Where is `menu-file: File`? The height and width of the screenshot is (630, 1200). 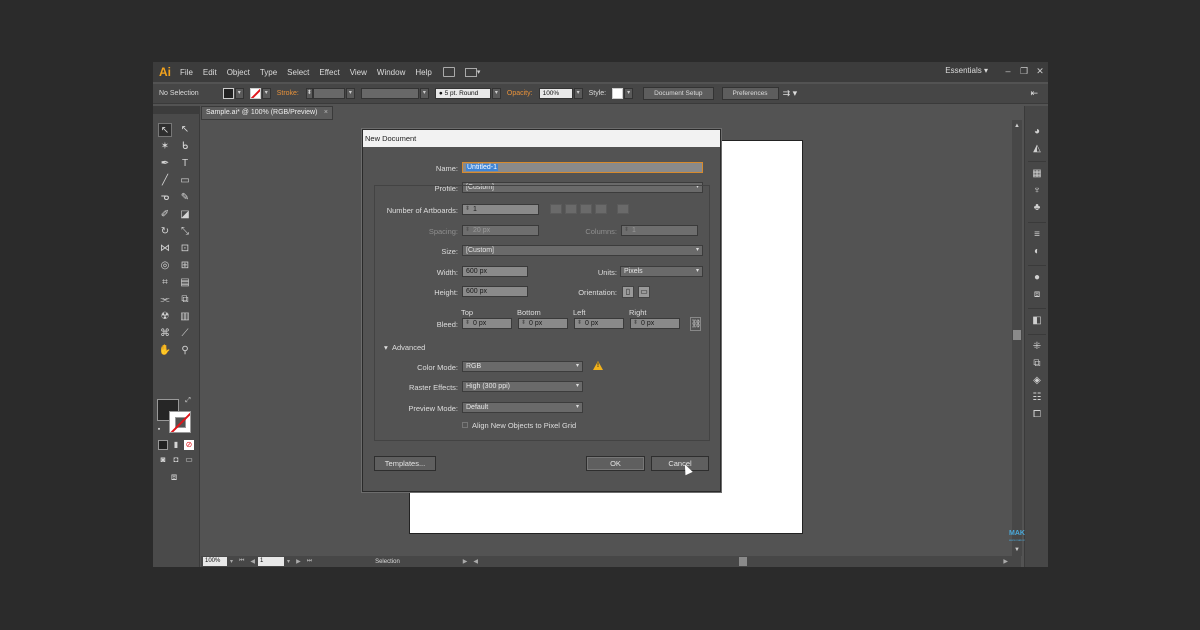
menu-file: File is located at coordinates (186, 72).